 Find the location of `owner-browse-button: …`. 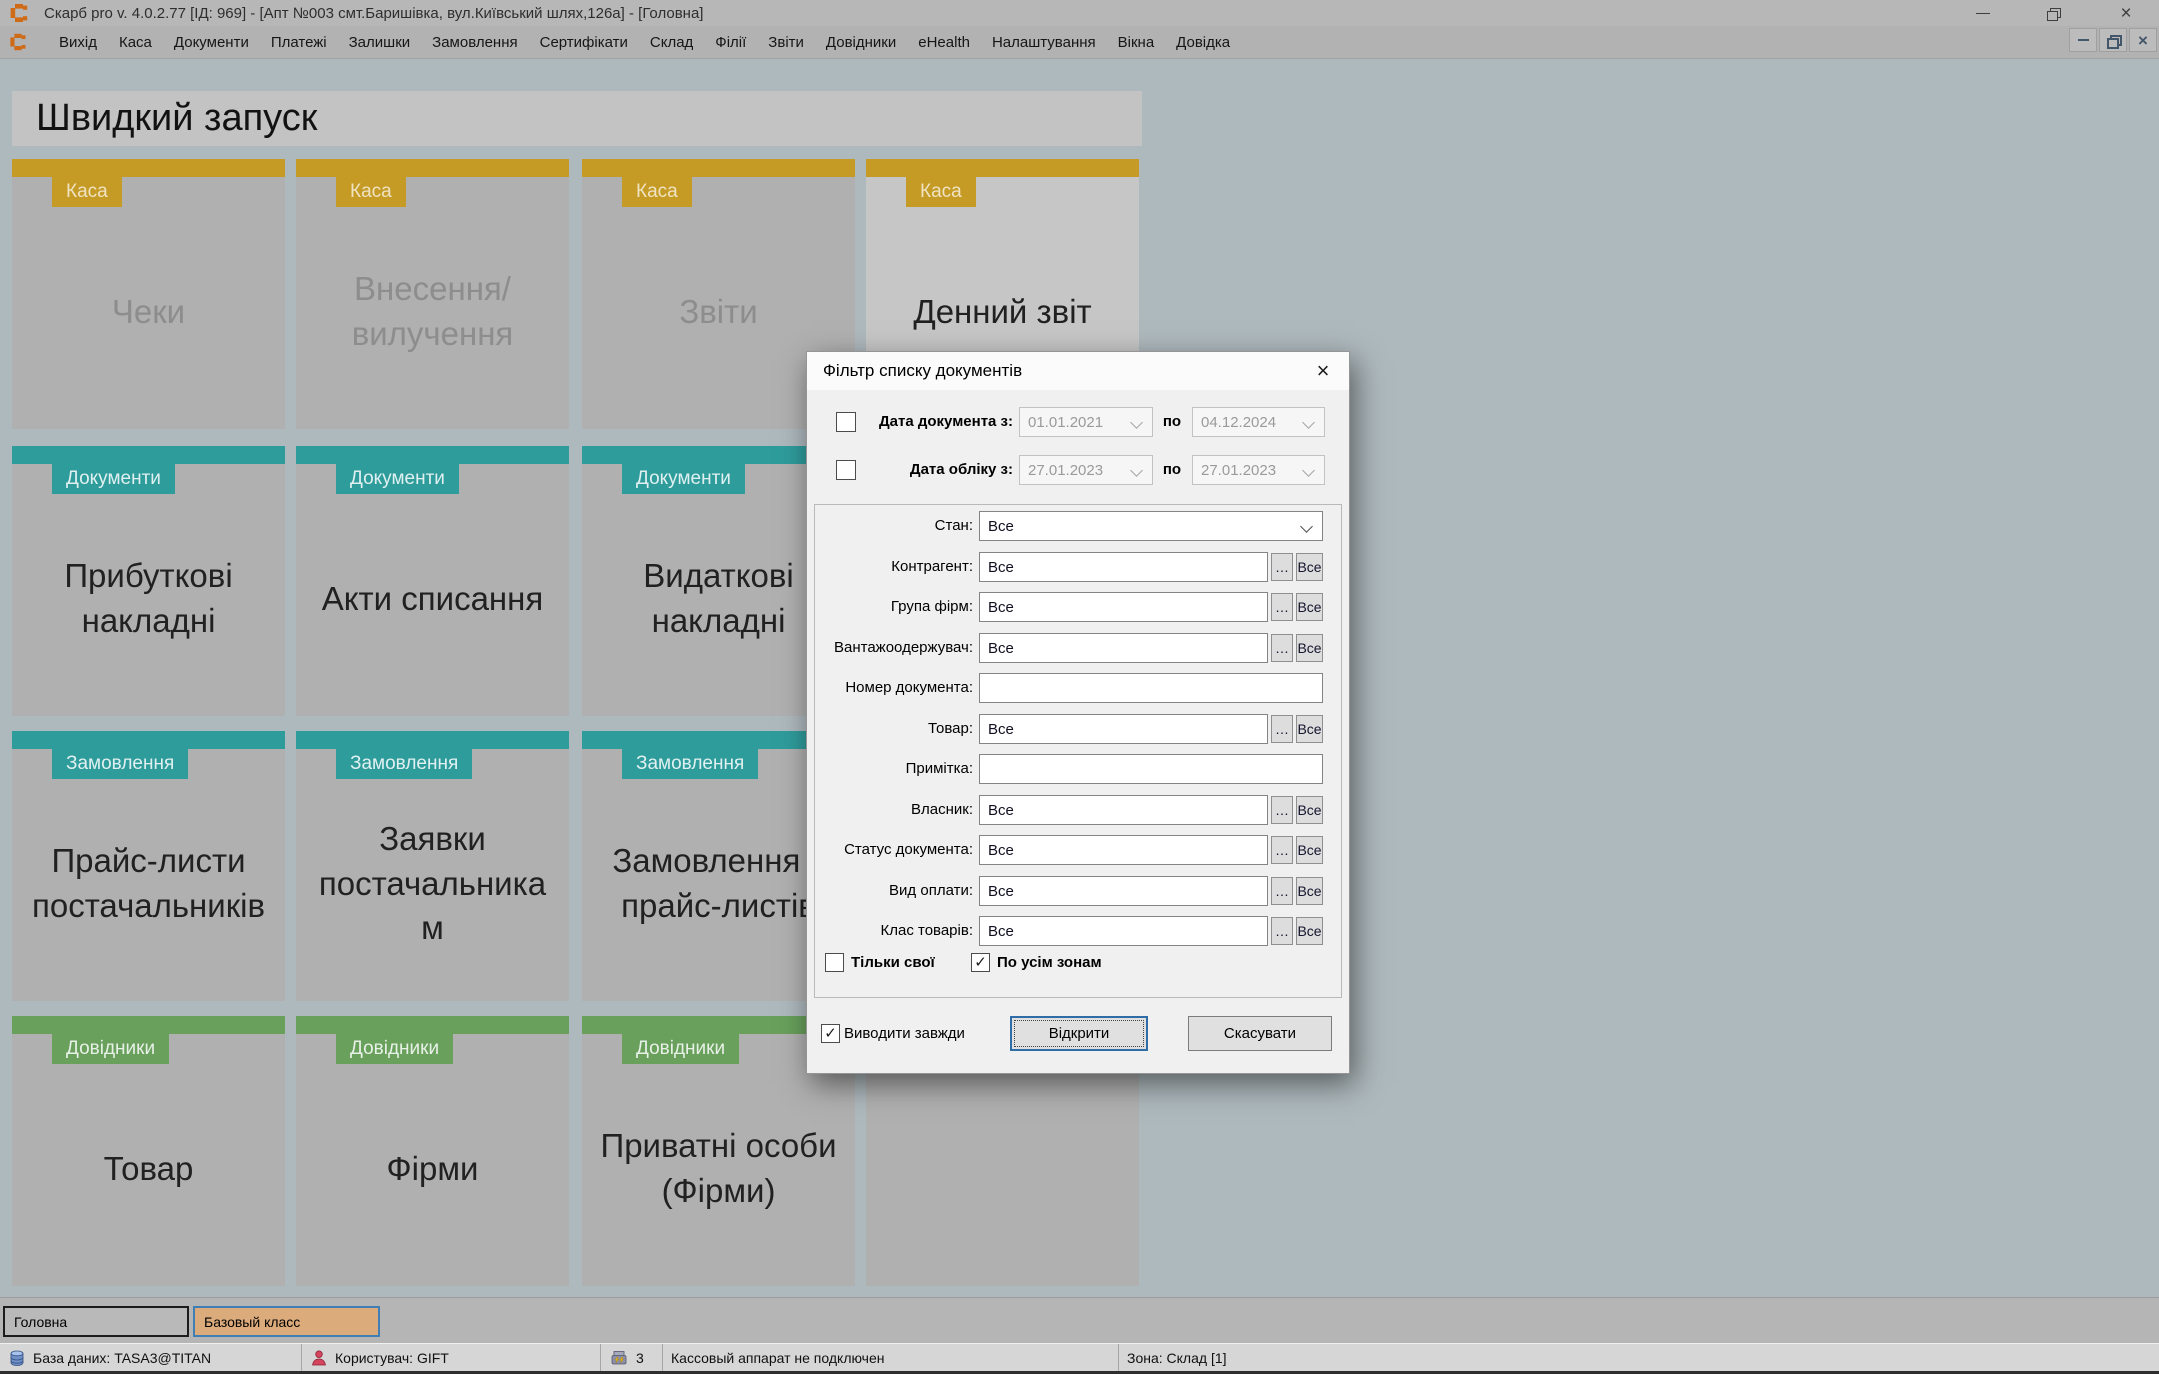

owner-browse-button: … is located at coordinates (1282, 810).